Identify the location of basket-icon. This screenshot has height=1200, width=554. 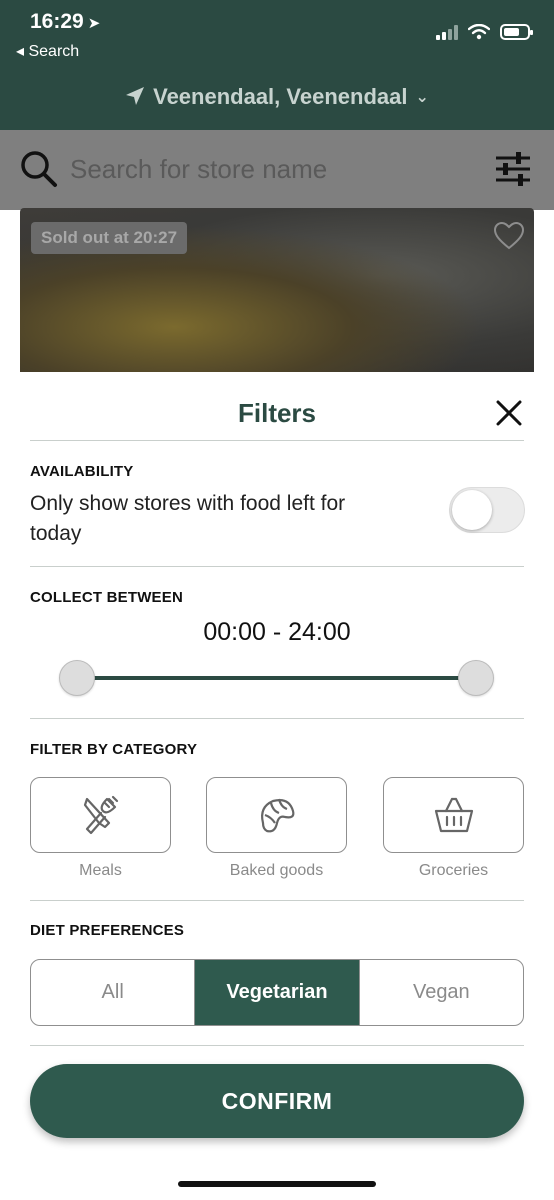
(453, 815).